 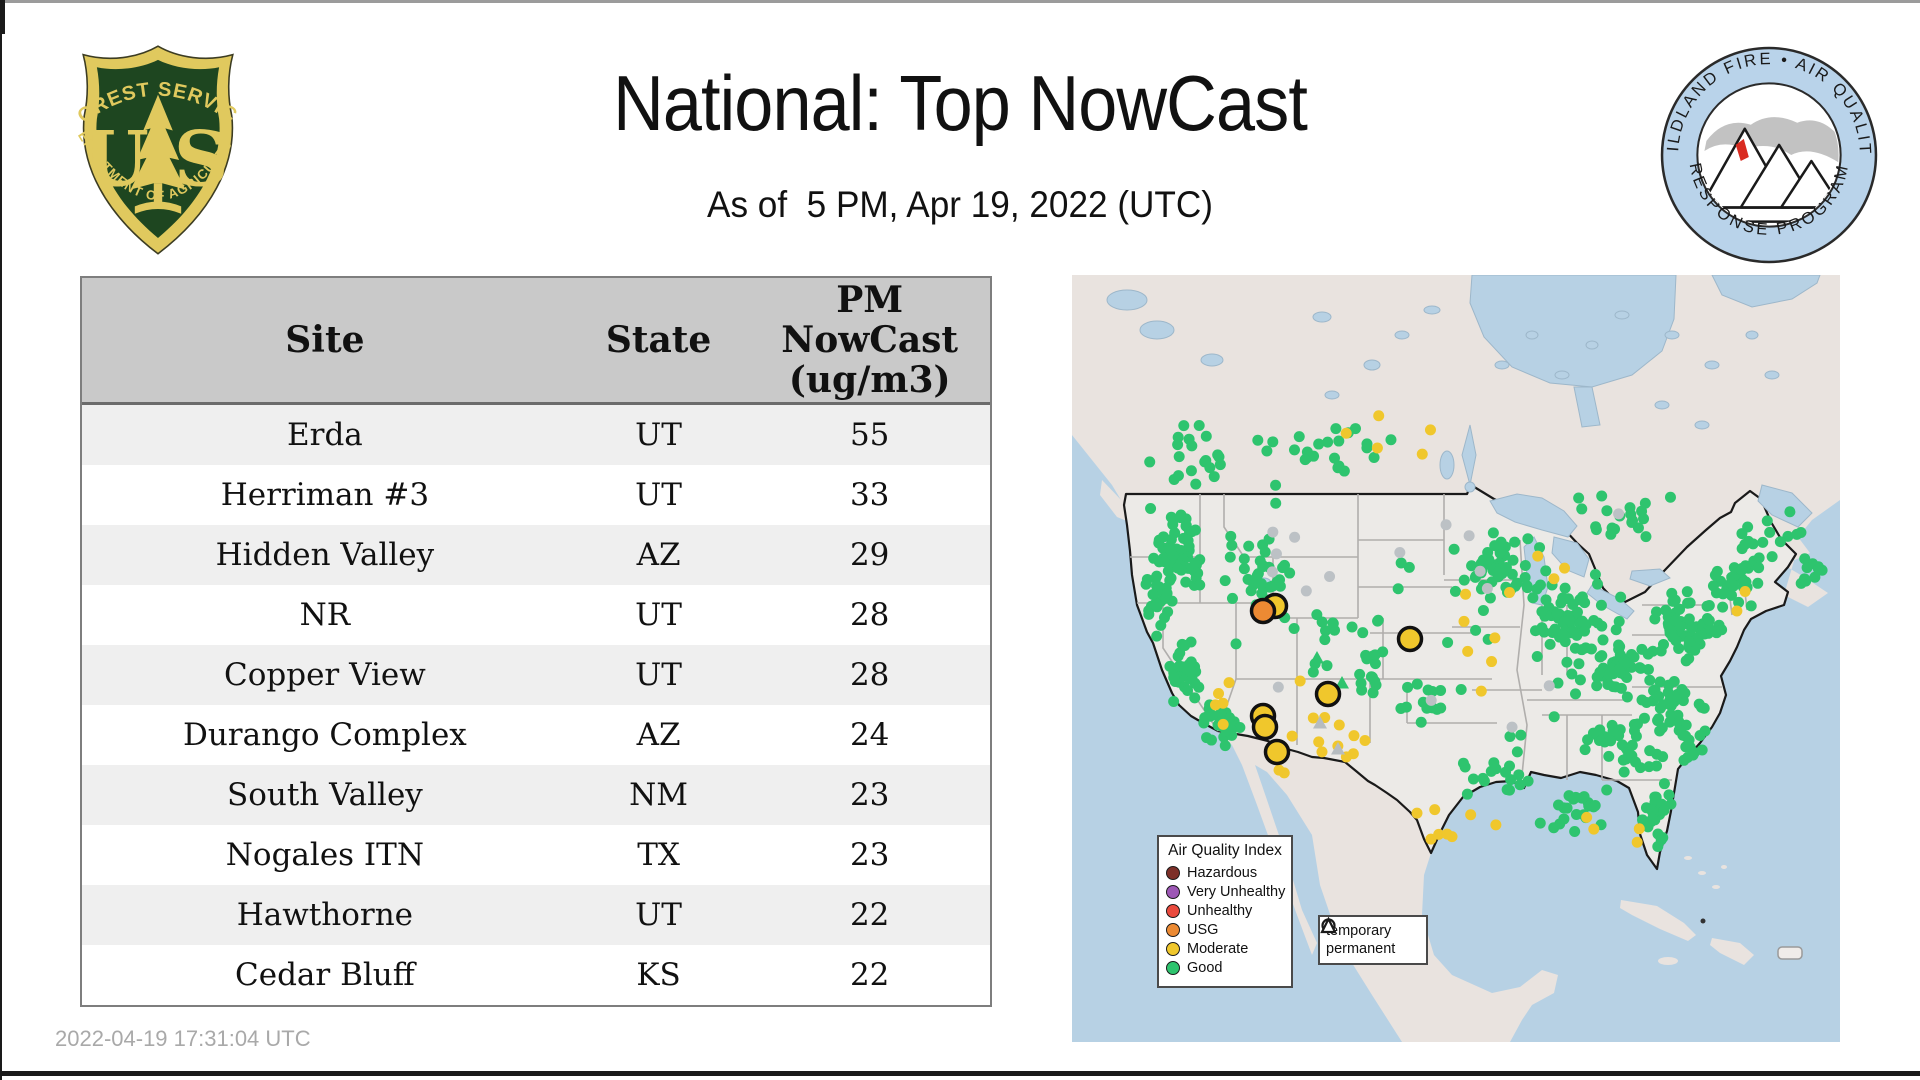 I want to click on legend-item-hazardous: Hazardous, so click(x=1225, y=873).